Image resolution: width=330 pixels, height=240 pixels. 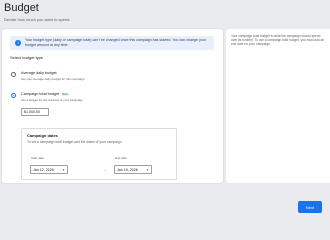 What do you see at coordinates (127, 170) in the screenshot?
I see `end-date-value: Jan 19, 2026` at bounding box center [127, 170].